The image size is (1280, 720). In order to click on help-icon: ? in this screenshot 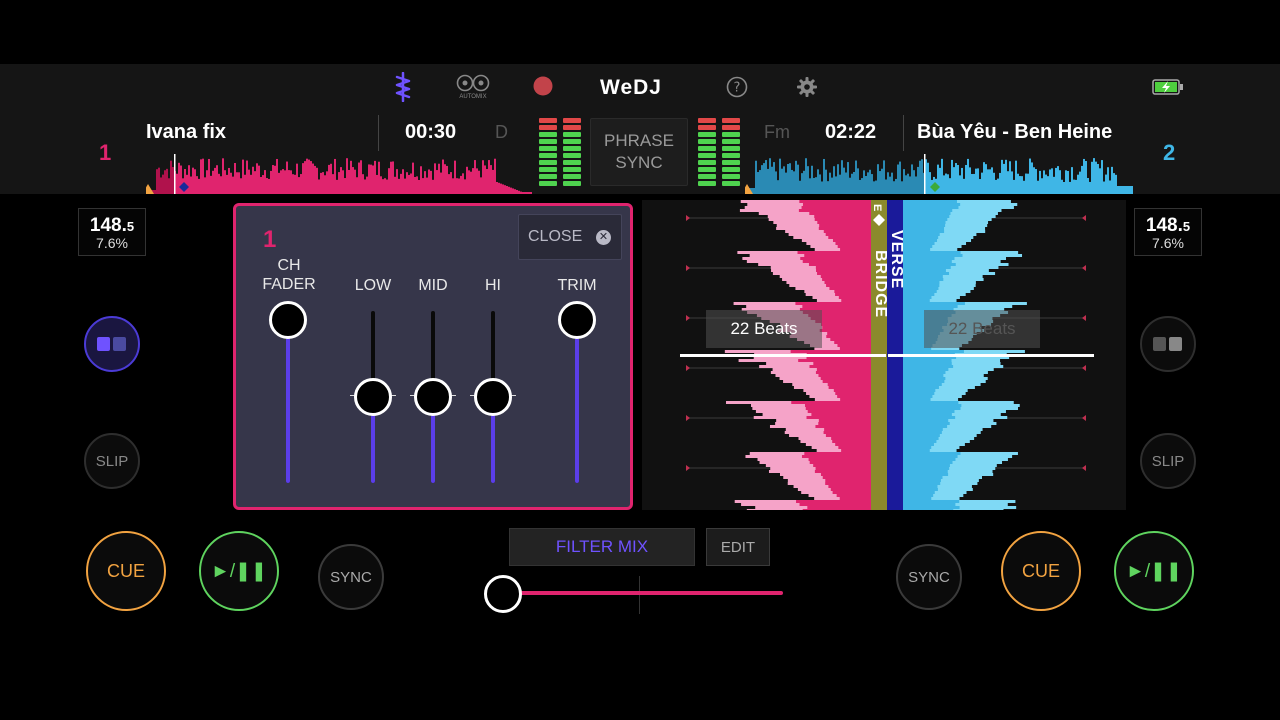, I will do `click(737, 87)`.